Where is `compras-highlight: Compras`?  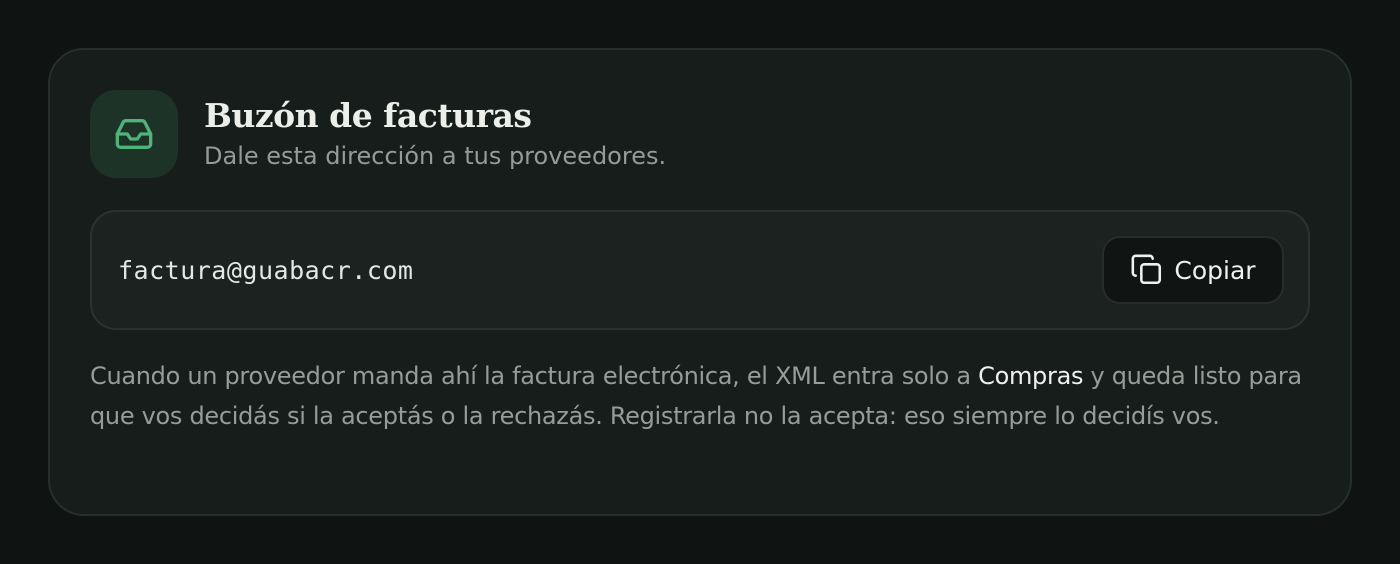
compras-highlight: Compras is located at coordinates (1031, 376).